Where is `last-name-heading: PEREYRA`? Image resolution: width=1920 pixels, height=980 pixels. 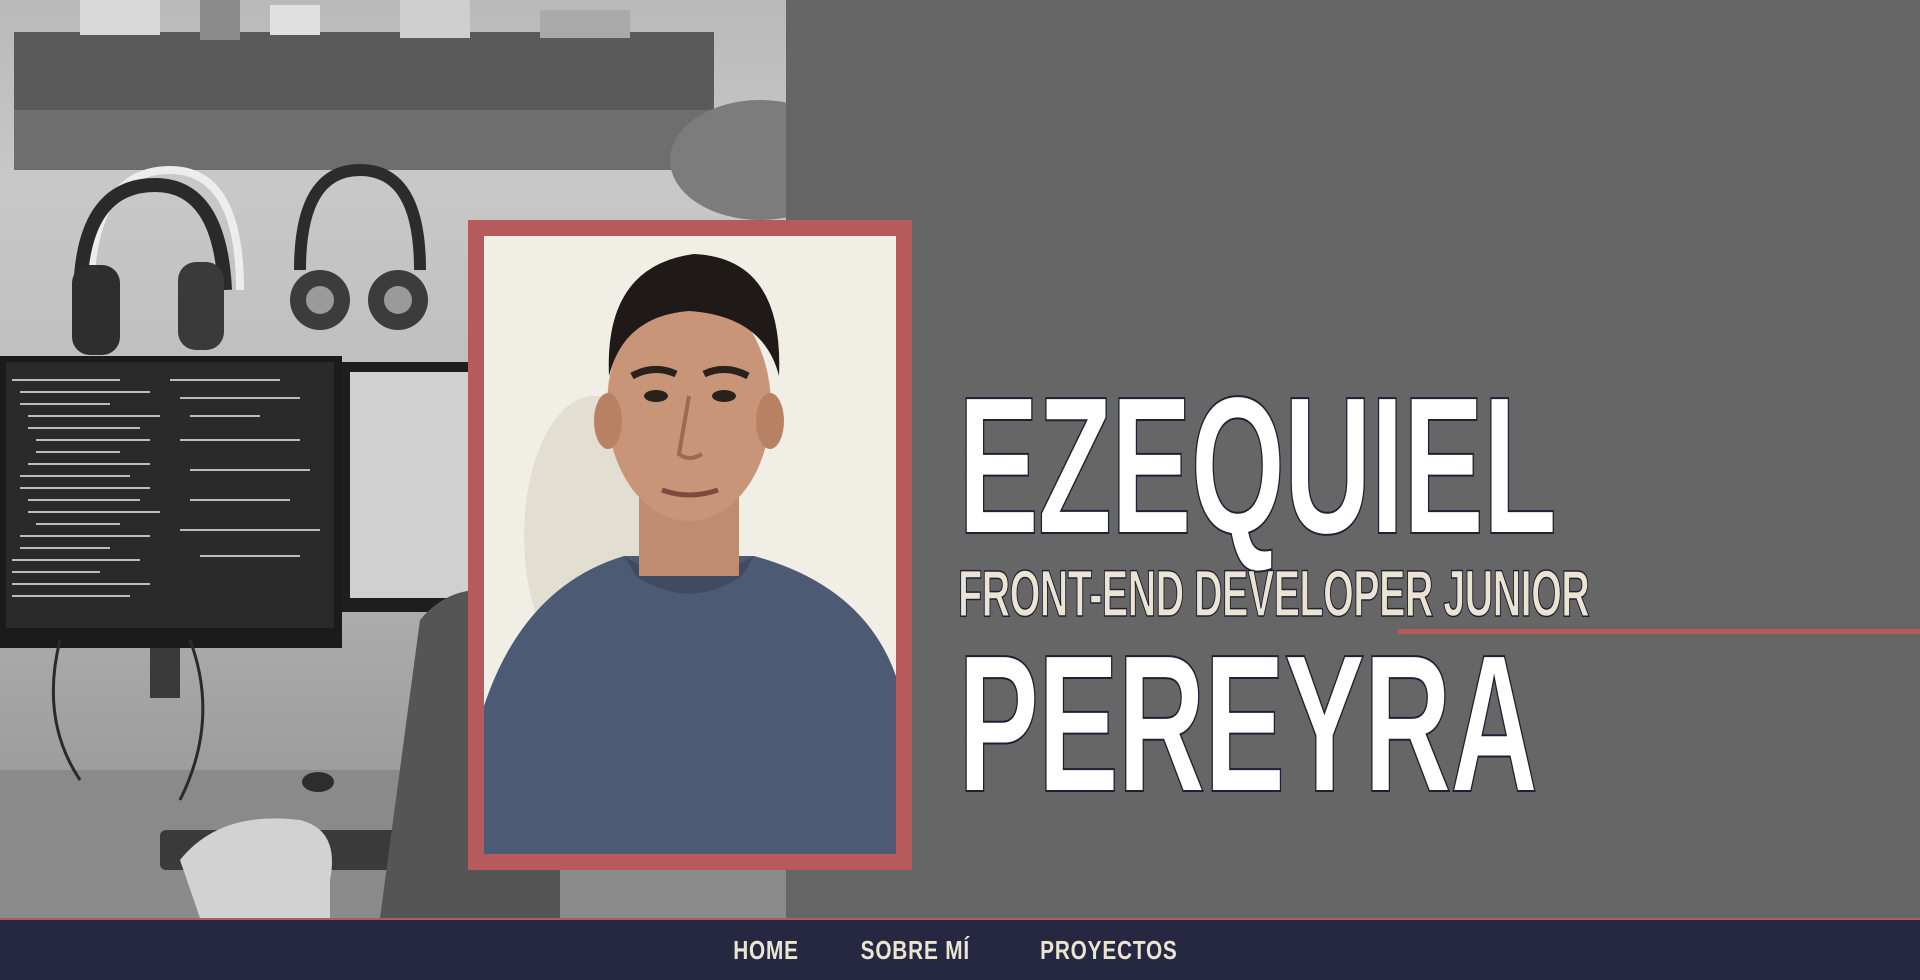 last-name-heading: PEREYRA is located at coordinates (1247, 723).